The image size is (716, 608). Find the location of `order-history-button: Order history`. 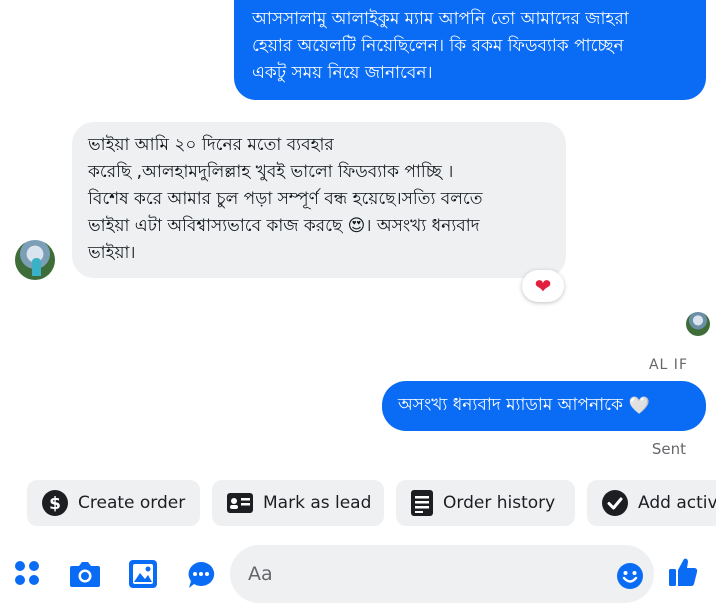

order-history-button: Order history is located at coordinates (485, 503).